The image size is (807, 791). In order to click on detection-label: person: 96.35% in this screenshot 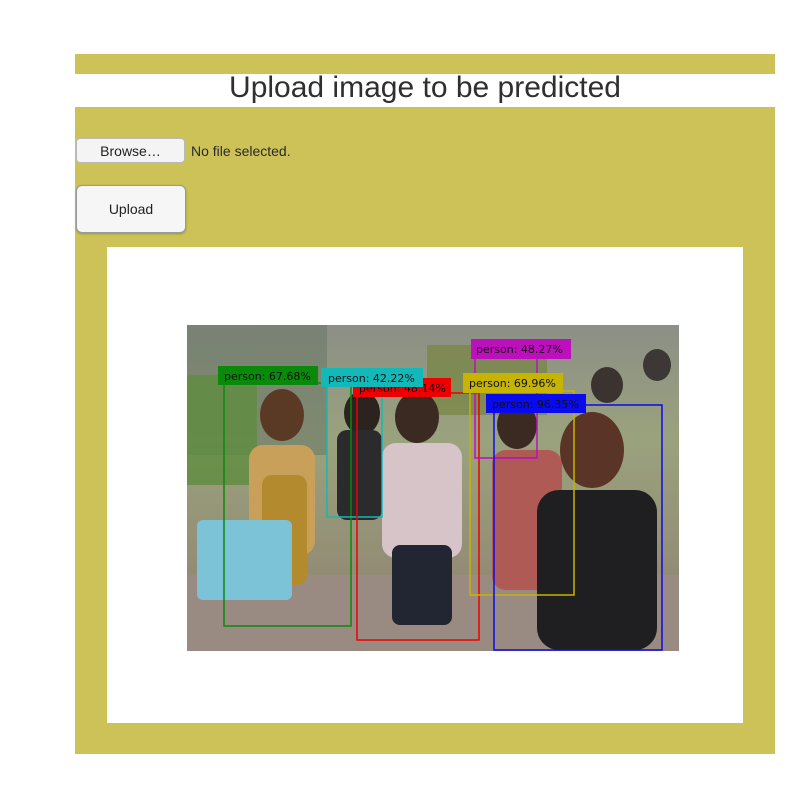, I will do `click(535, 404)`.